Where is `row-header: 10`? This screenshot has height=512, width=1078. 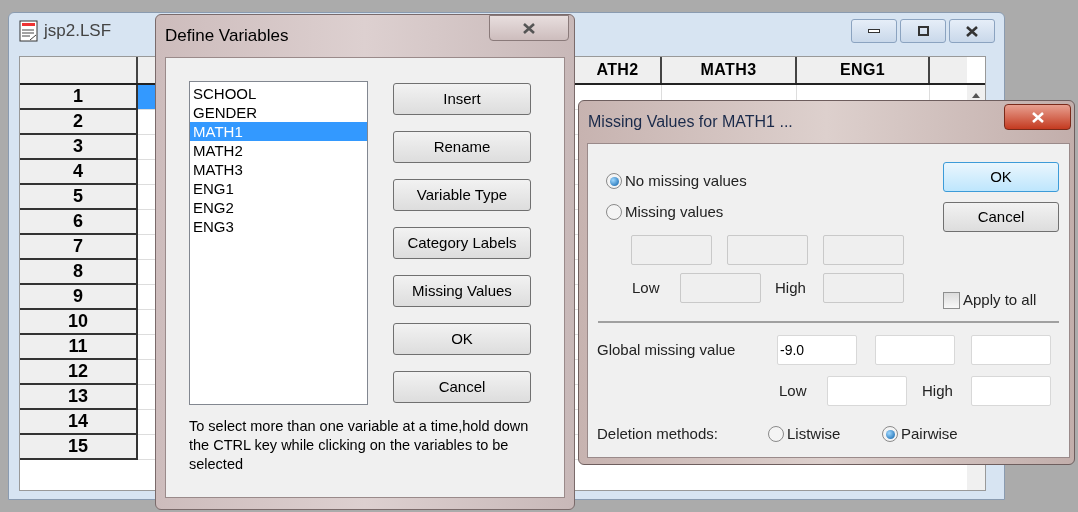
row-header: 10 is located at coordinates (79, 322).